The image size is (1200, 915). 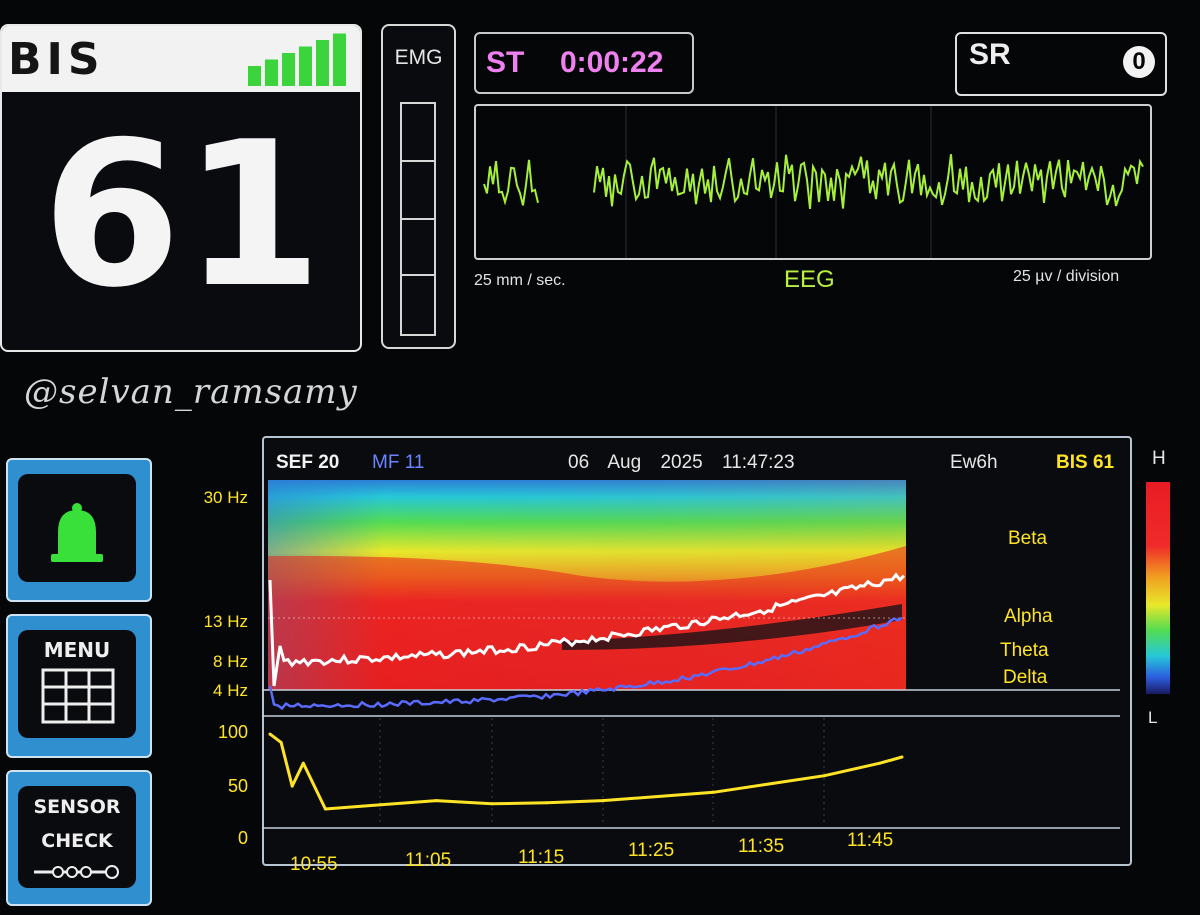 I want to click on trend-x-label: 11:25, so click(x=651, y=850).